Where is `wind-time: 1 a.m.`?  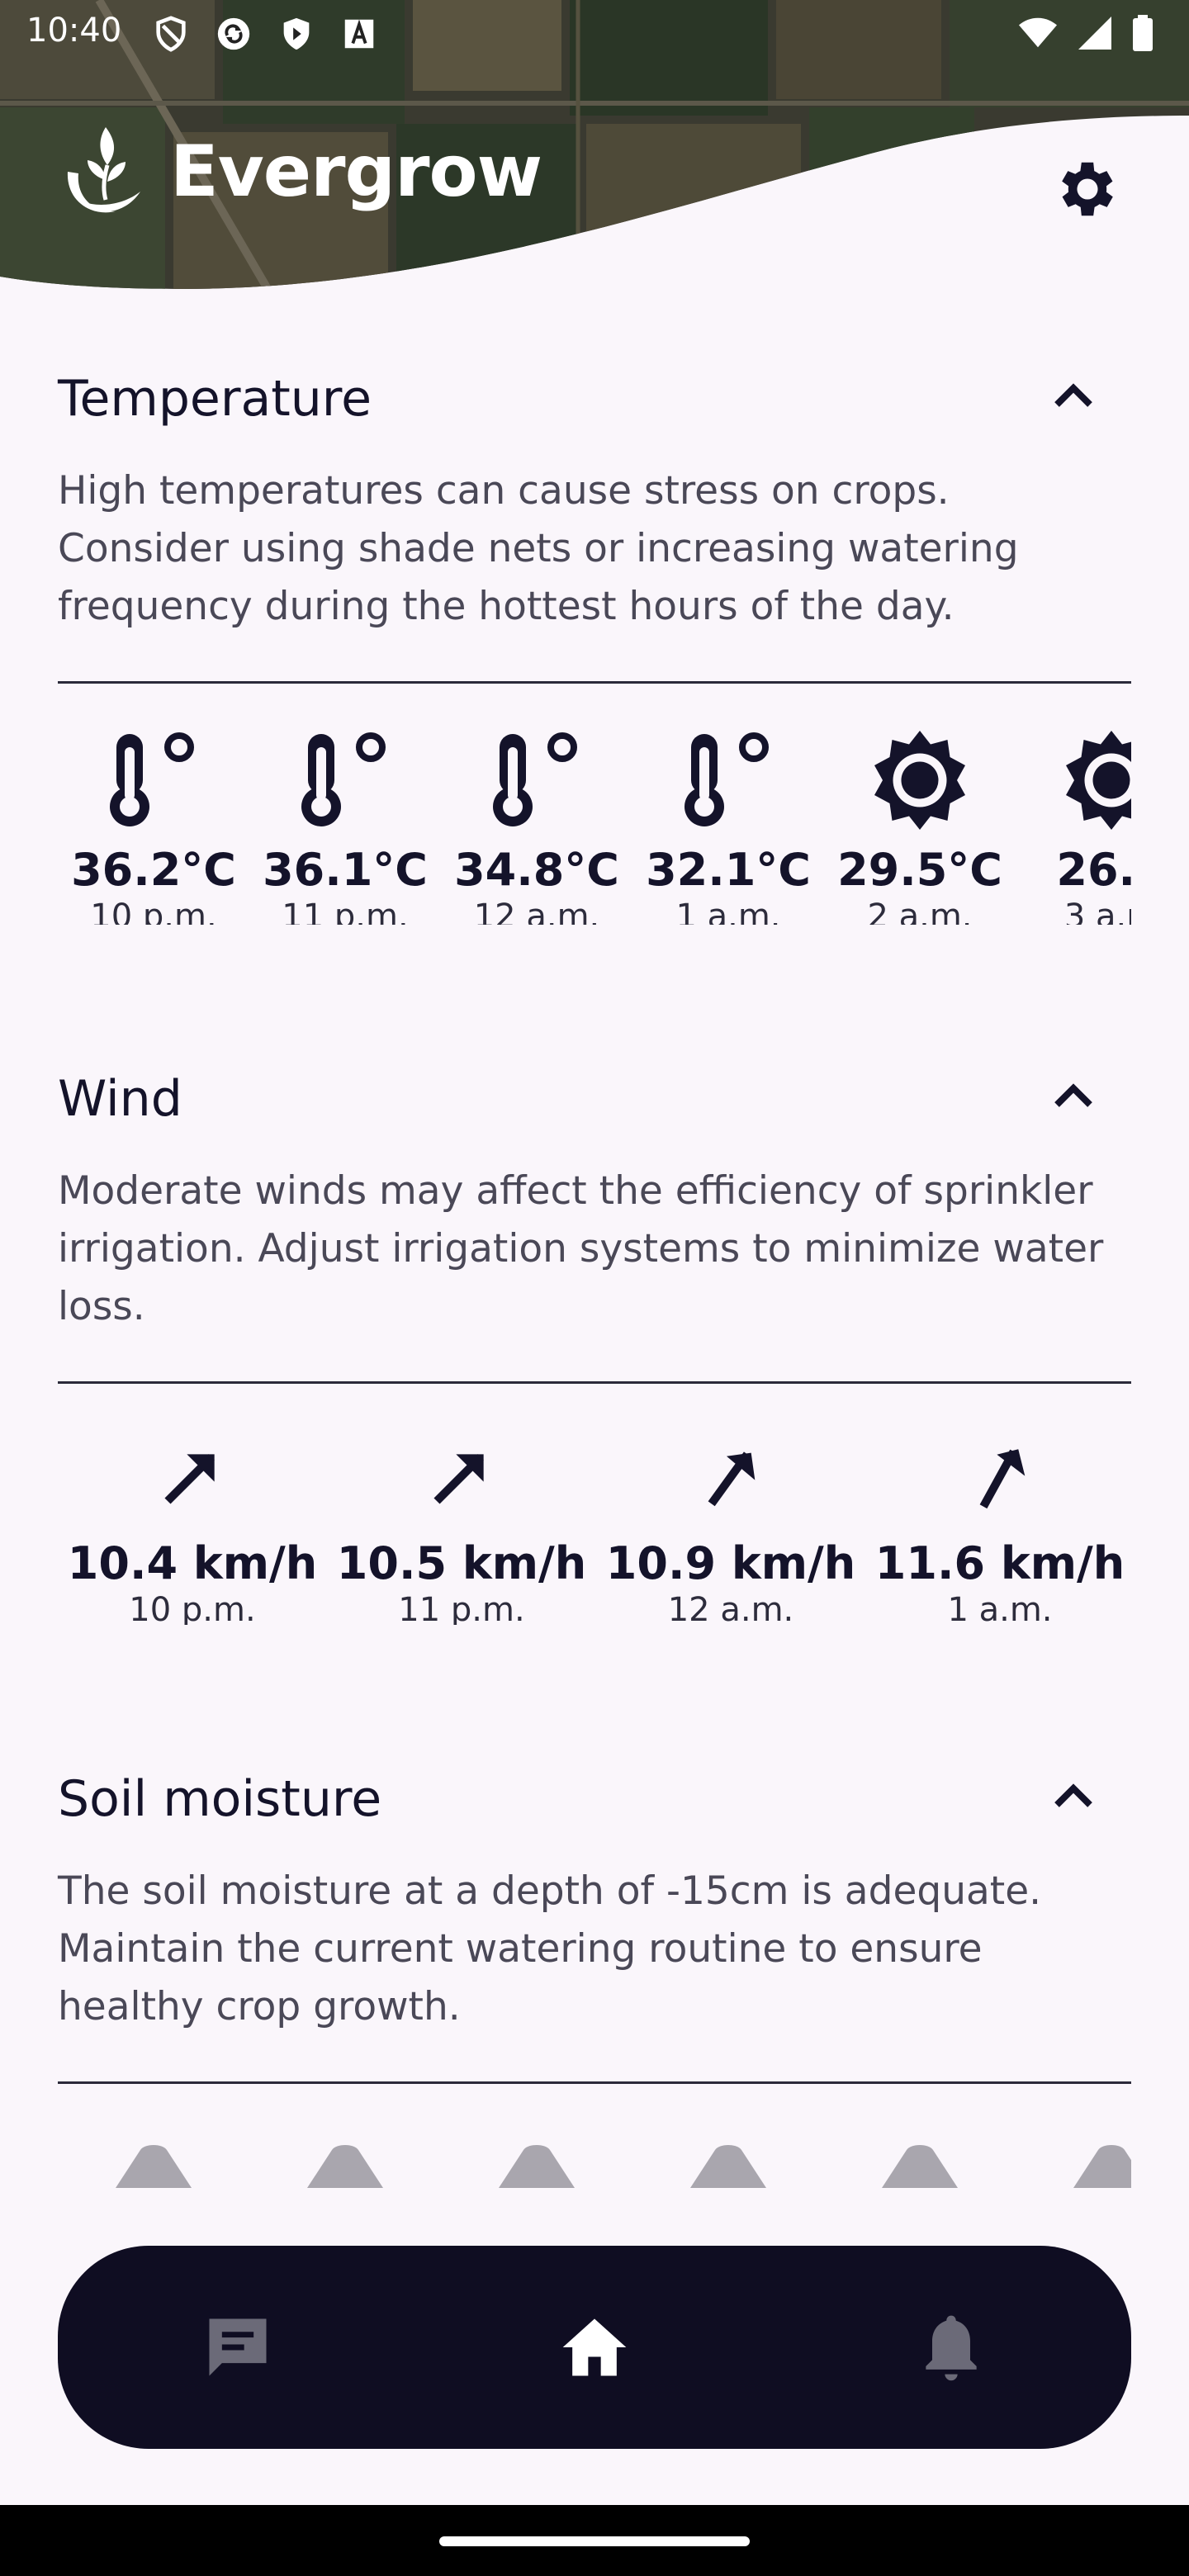 wind-time: 1 a.m. is located at coordinates (1000, 1608).